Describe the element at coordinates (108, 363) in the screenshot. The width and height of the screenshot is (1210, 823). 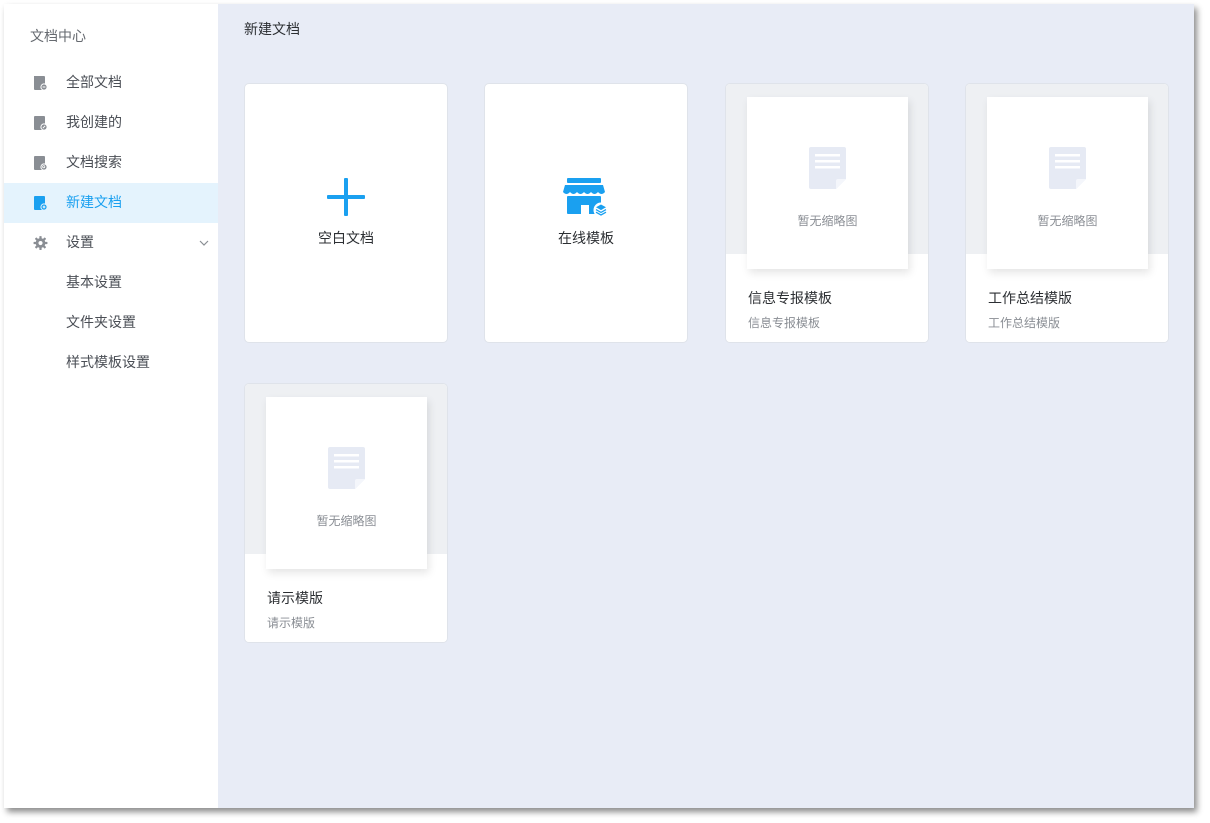
I see `sidebar-item-label: 样式模板设置` at that location.